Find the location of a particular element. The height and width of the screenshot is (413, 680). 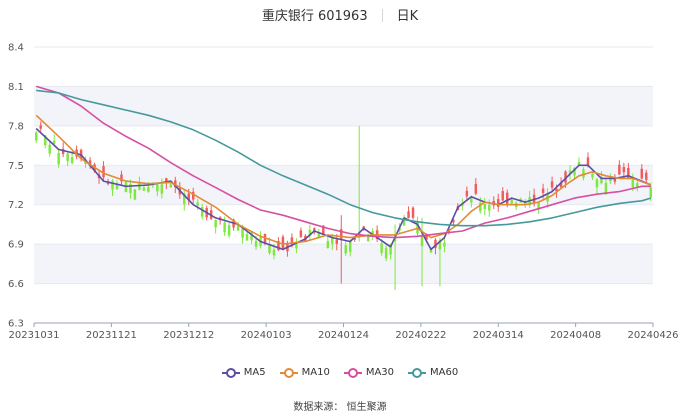

y-axis: 8.4 8.1 7.8 7.5 7.2 6.9 6.6 6.3 is located at coordinates (16, 186).